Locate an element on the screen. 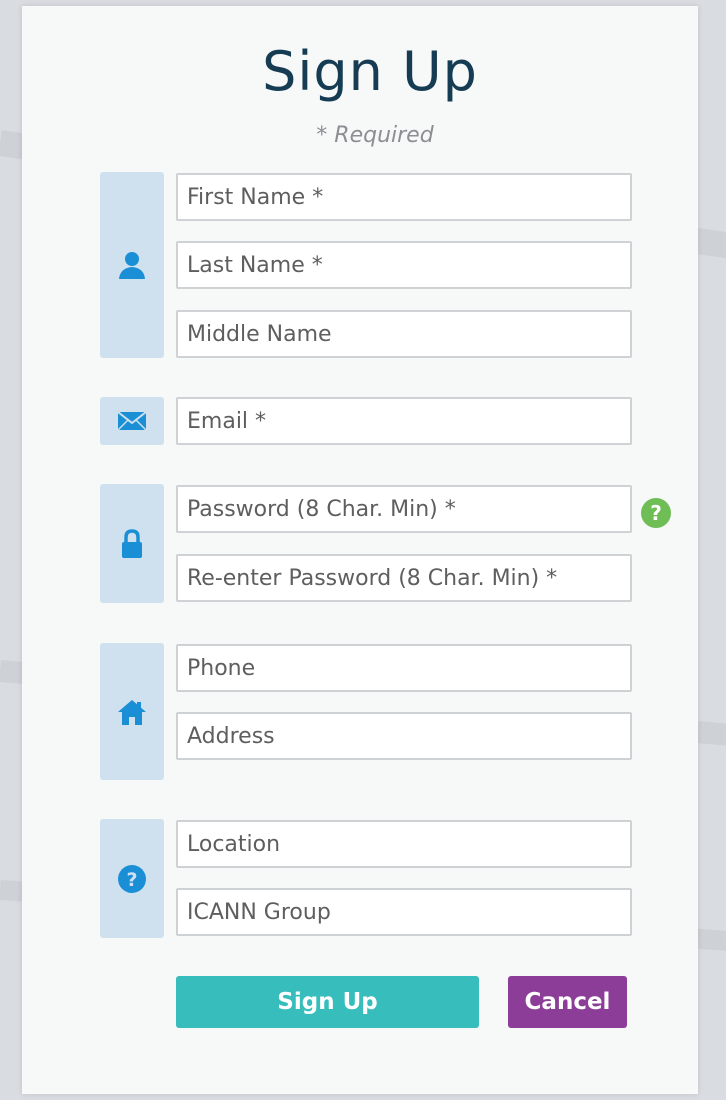 This screenshot has height=1100, width=726. home-icon is located at coordinates (132, 712).